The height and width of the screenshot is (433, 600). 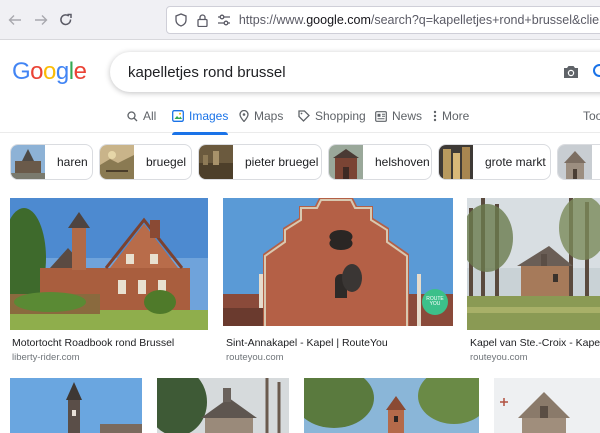 I want to click on logo-letter: g, so click(x=62, y=71).